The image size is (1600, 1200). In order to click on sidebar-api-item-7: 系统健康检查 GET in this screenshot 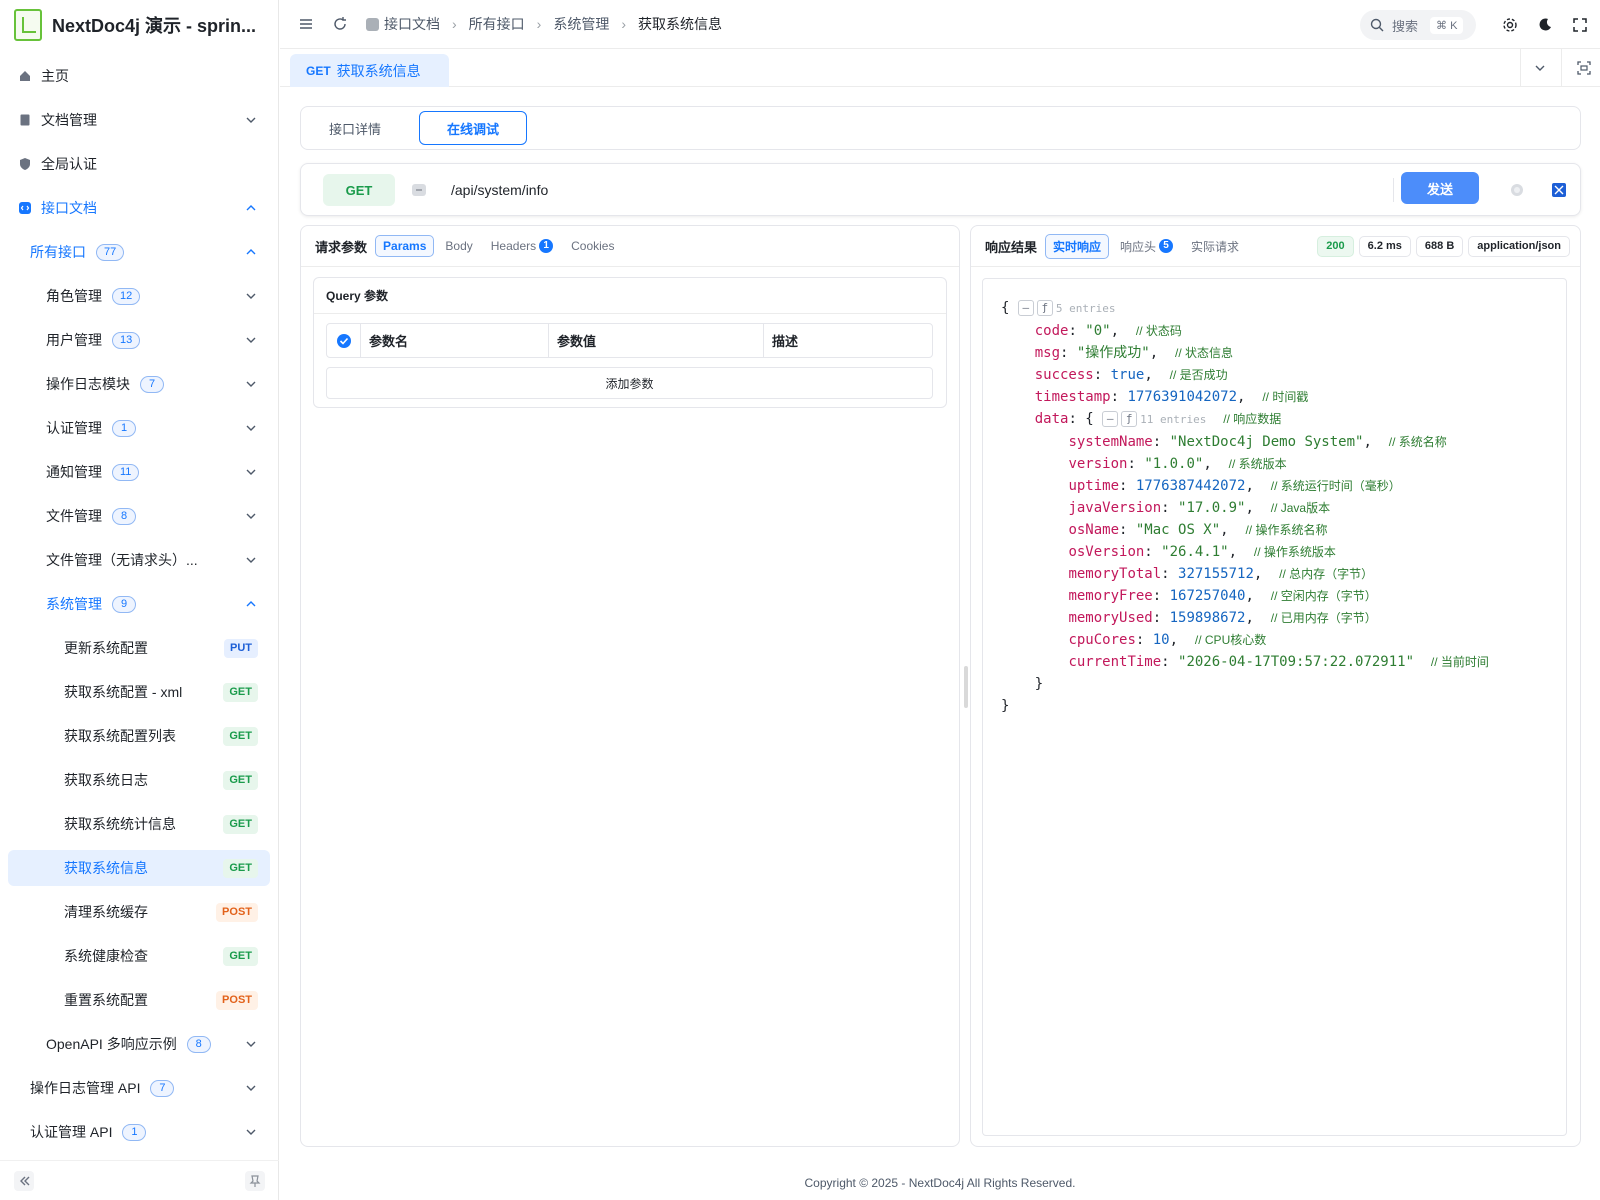, I will do `click(139, 956)`.